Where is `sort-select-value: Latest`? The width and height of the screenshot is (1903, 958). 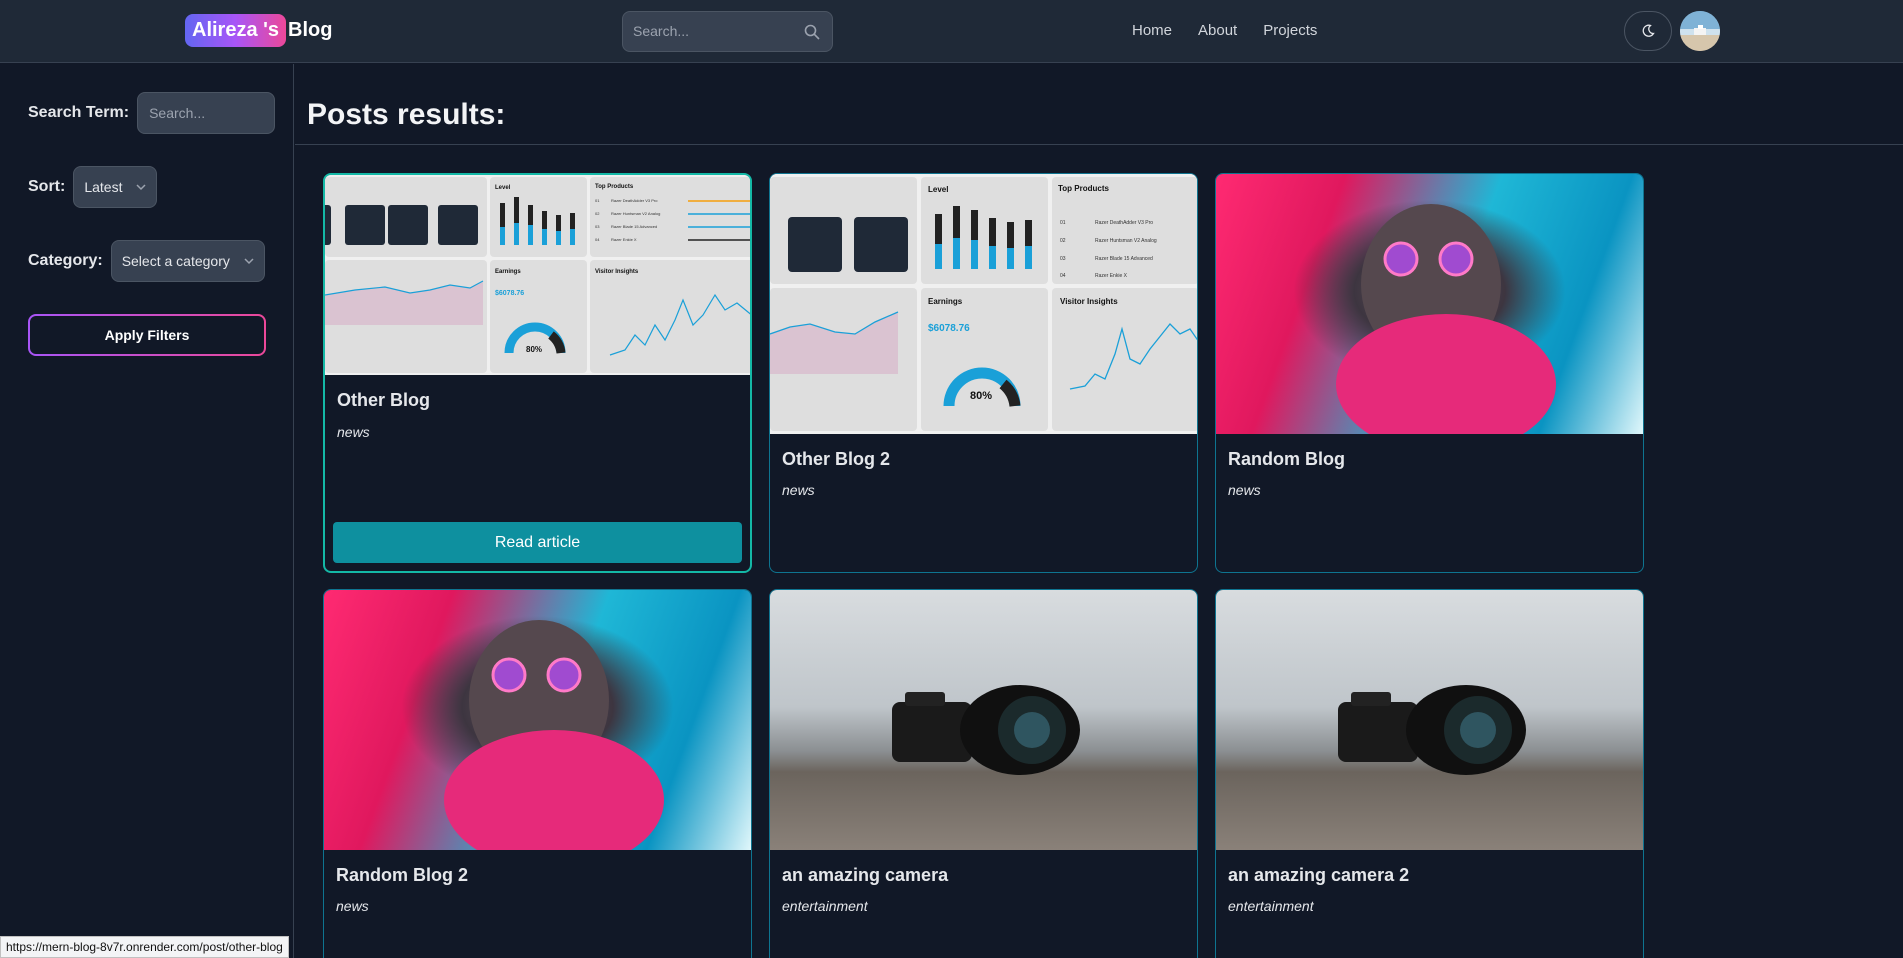
sort-select-value: Latest is located at coordinates (103, 187).